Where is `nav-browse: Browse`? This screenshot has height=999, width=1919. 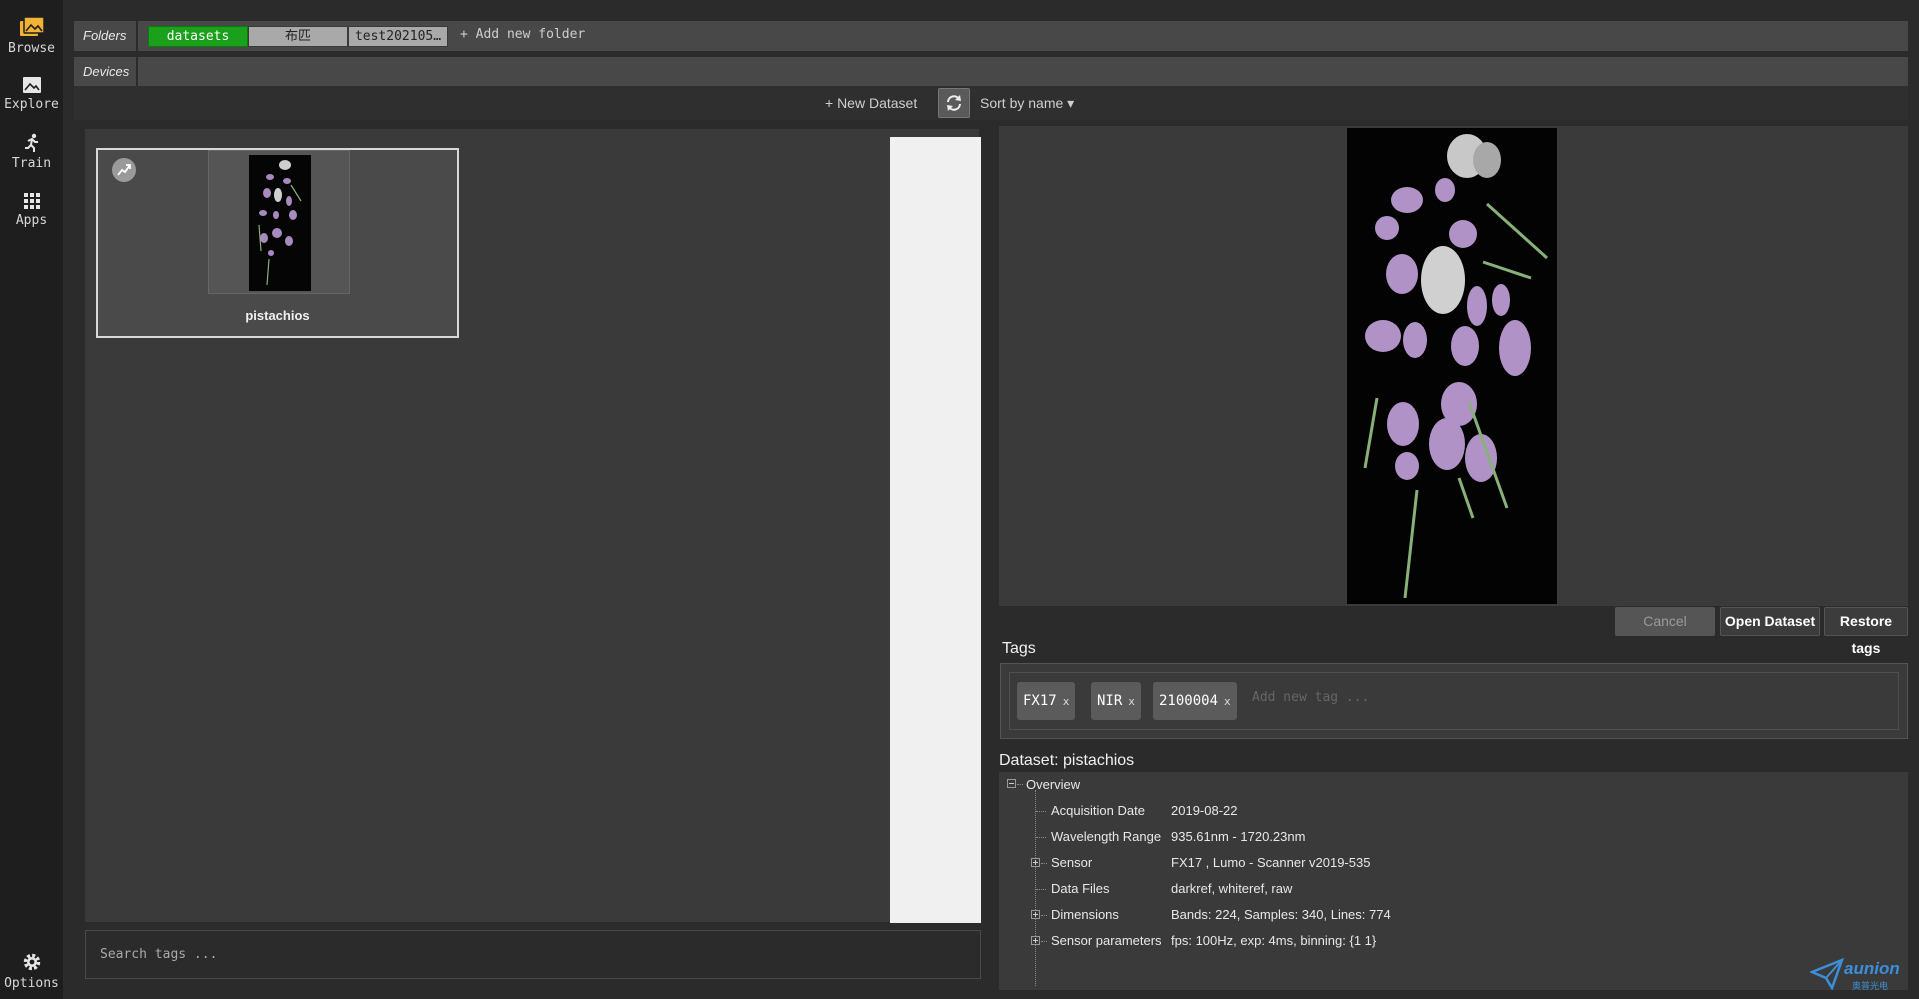
nav-browse: Browse is located at coordinates (31, 36).